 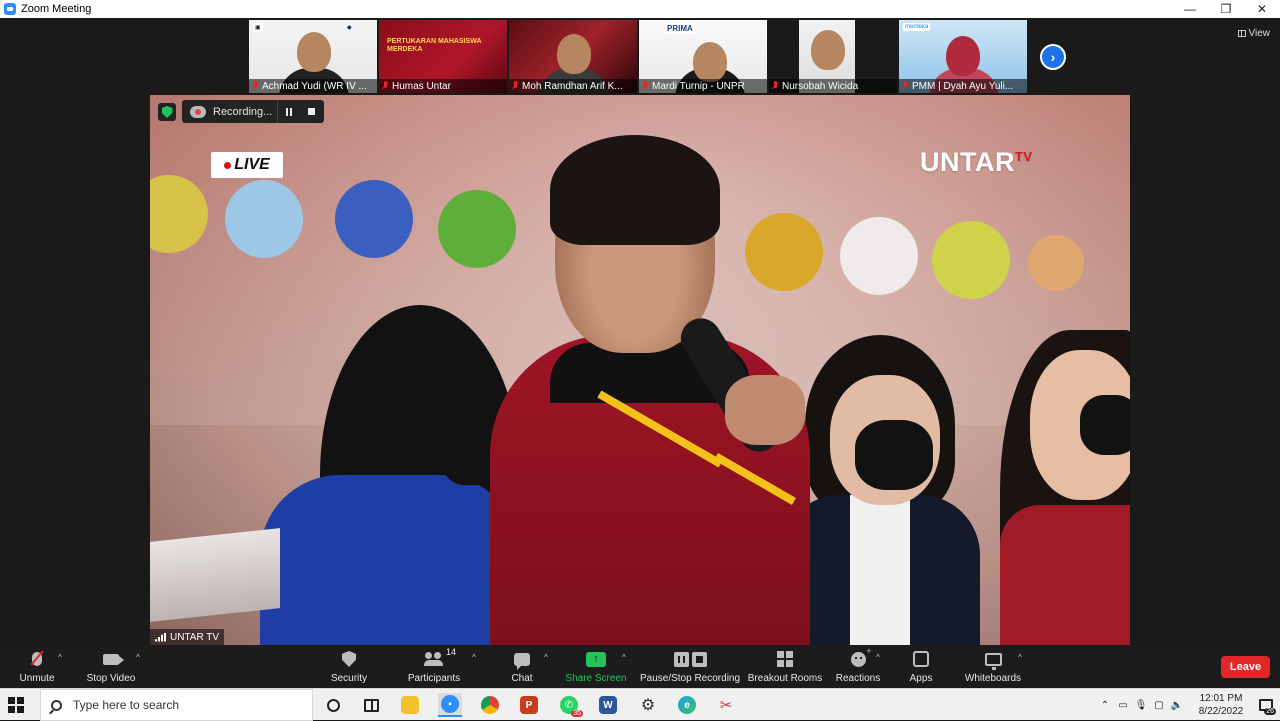 What do you see at coordinates (878, 657) in the screenshot?
I see `reactions-options-caret: ^` at bounding box center [878, 657].